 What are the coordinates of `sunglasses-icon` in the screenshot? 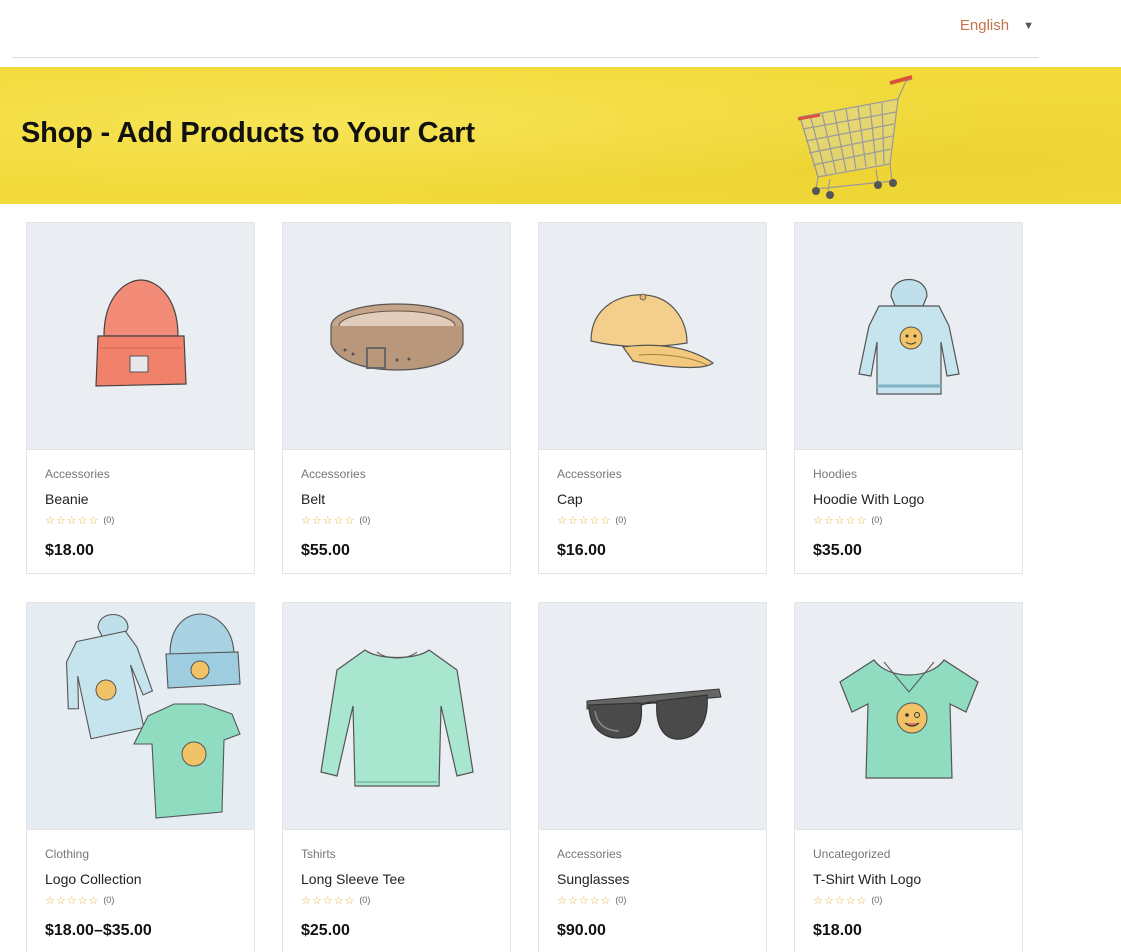 It's located at (654, 714).